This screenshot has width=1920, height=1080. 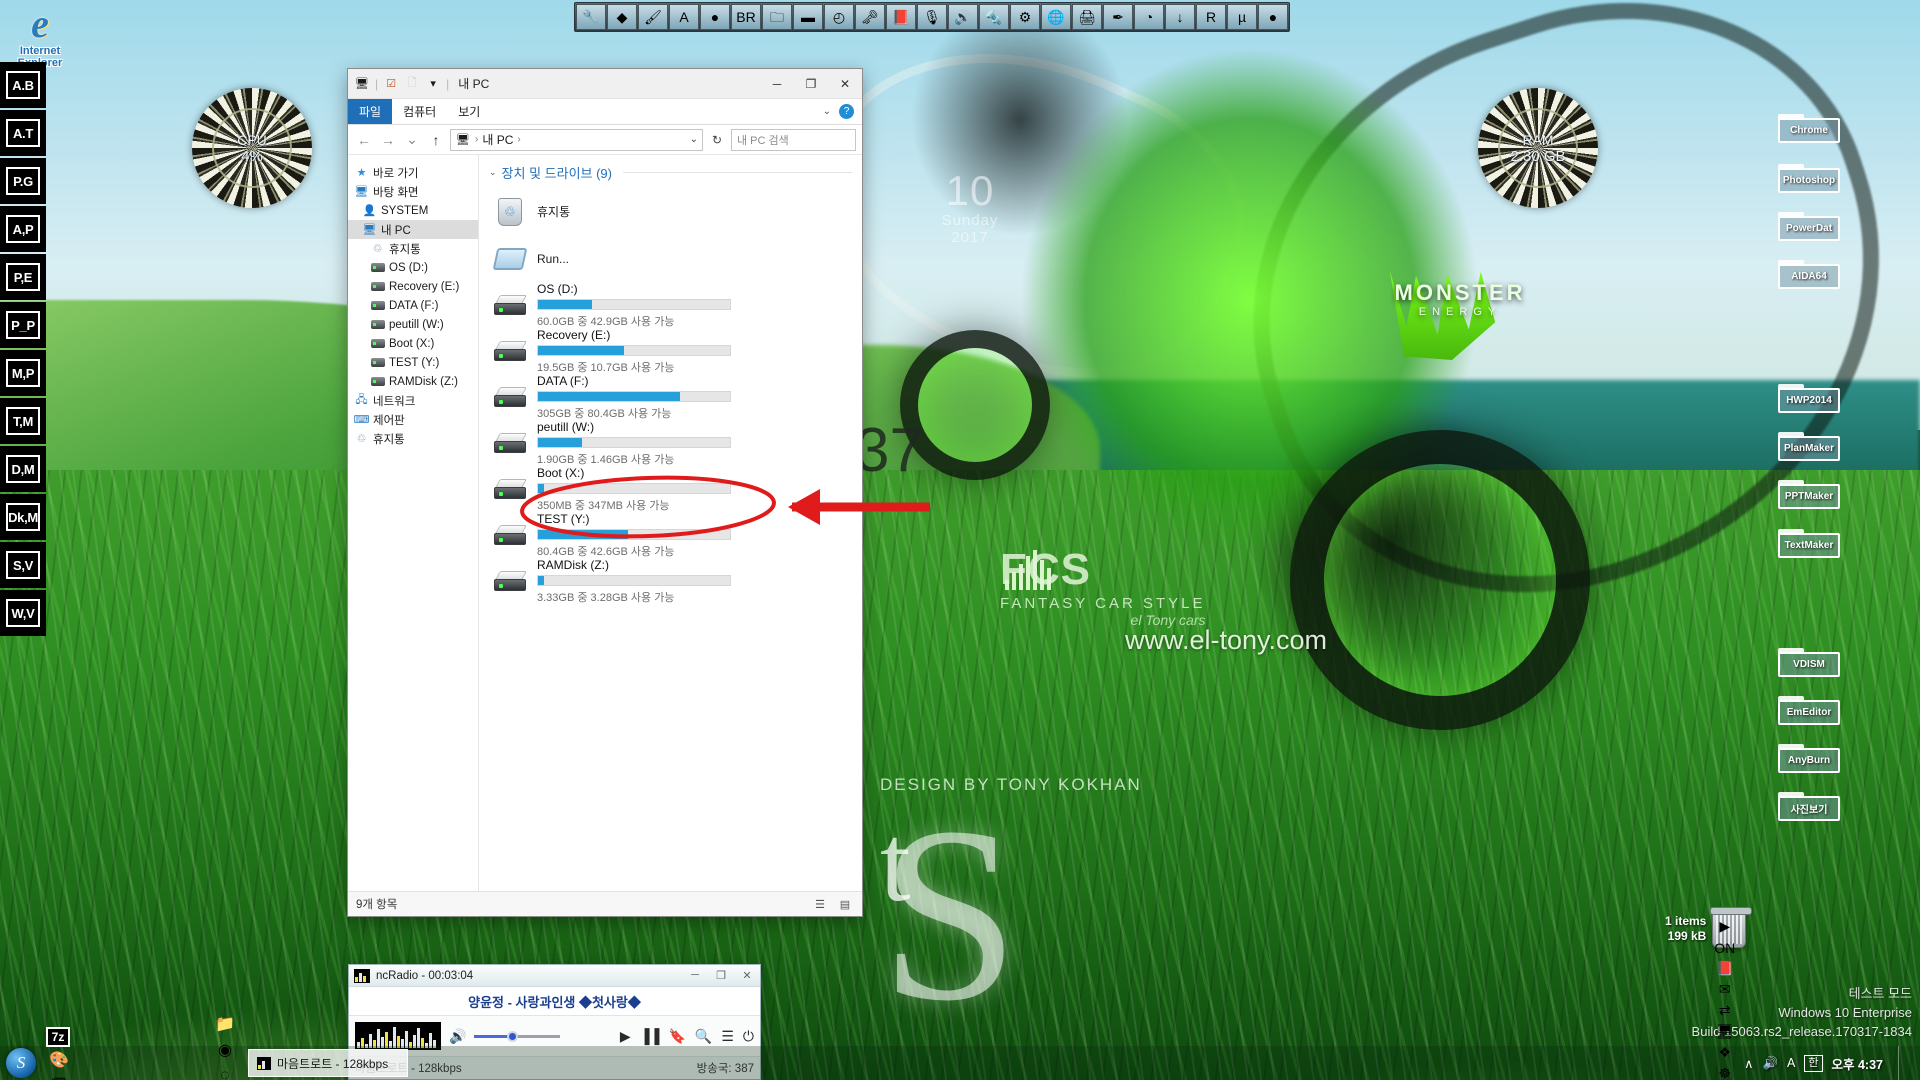 I want to click on address-dropdown-icon: ⌄, so click(x=694, y=139).